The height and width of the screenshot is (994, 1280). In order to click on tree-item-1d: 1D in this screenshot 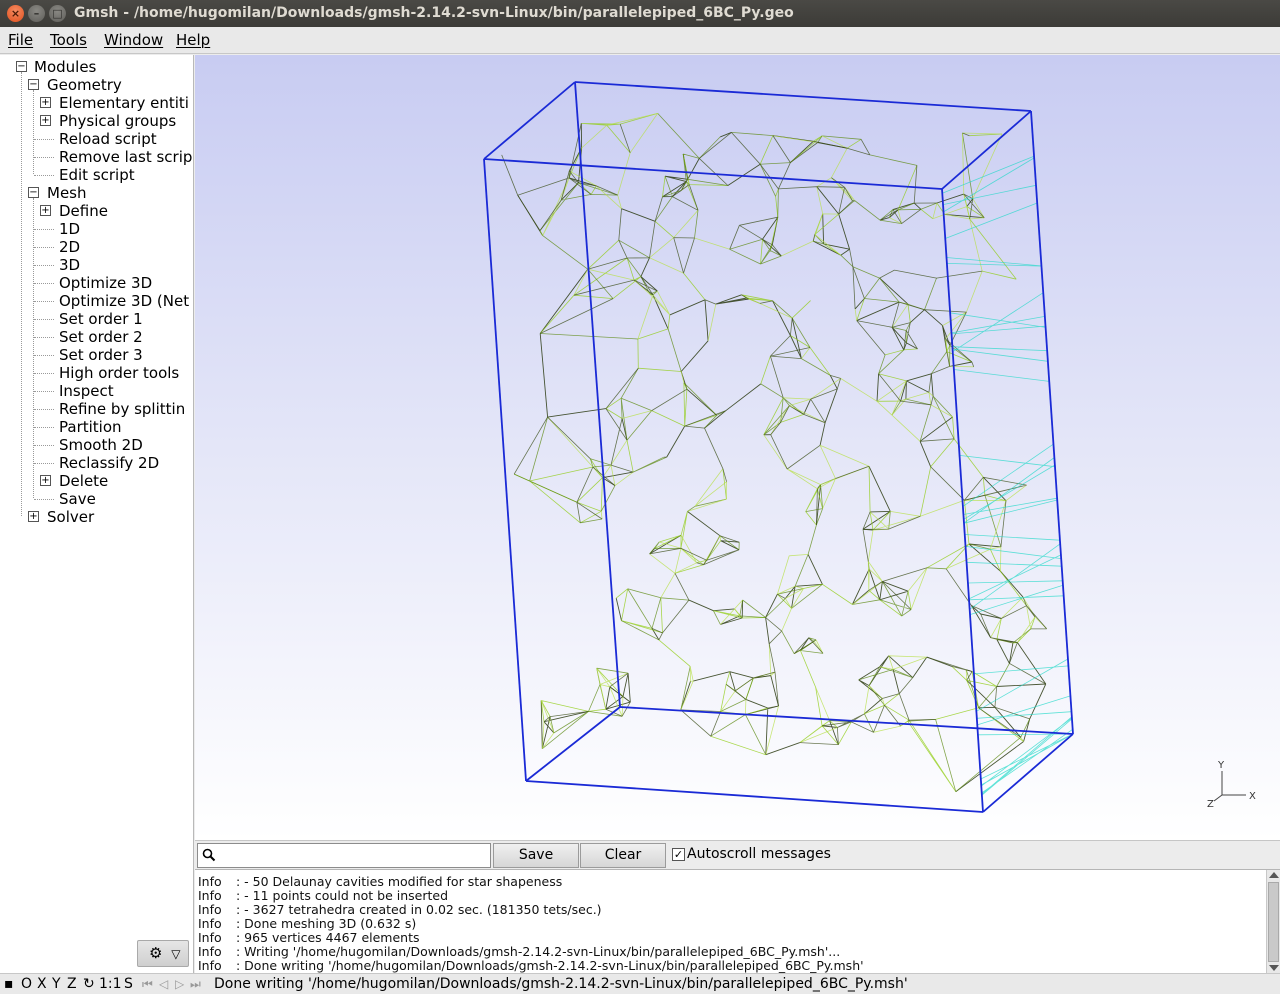, I will do `click(69, 229)`.